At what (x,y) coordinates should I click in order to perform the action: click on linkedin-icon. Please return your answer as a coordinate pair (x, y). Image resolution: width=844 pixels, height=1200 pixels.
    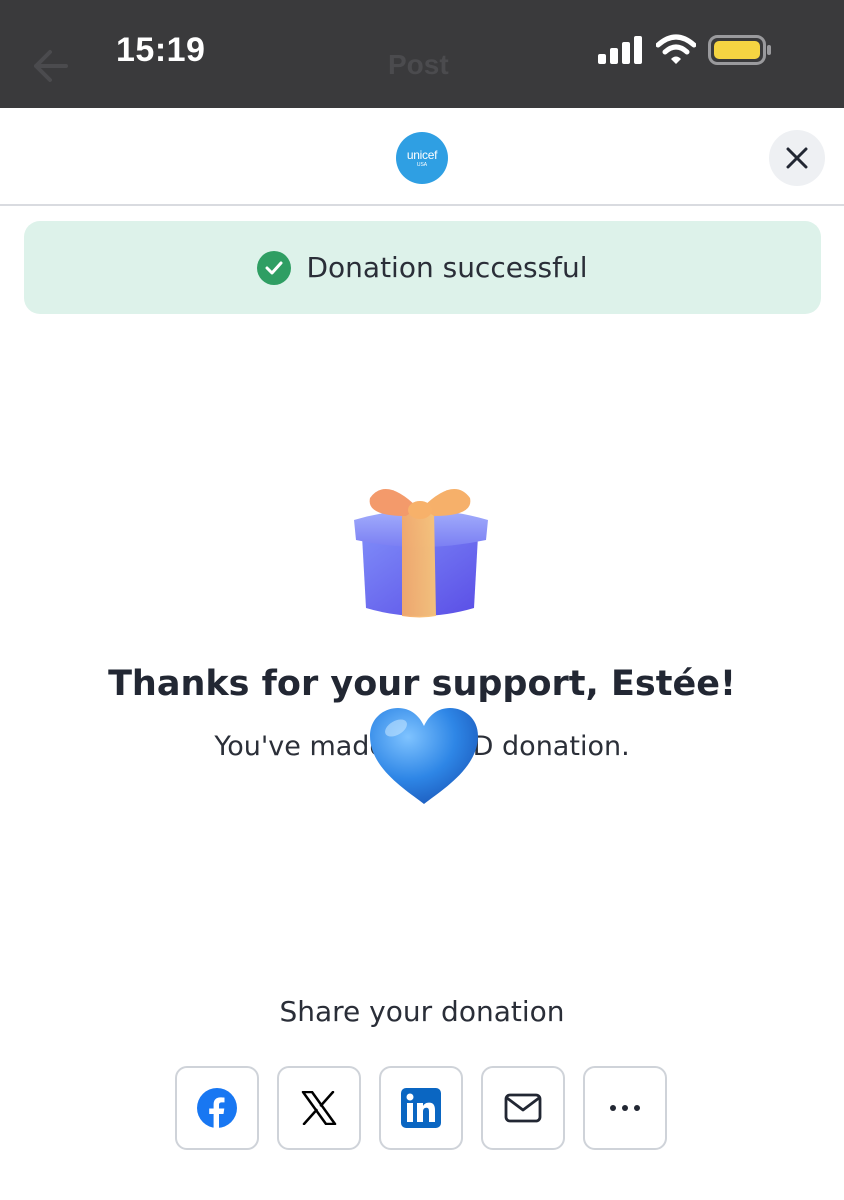
    Looking at the image, I should click on (421, 1108).